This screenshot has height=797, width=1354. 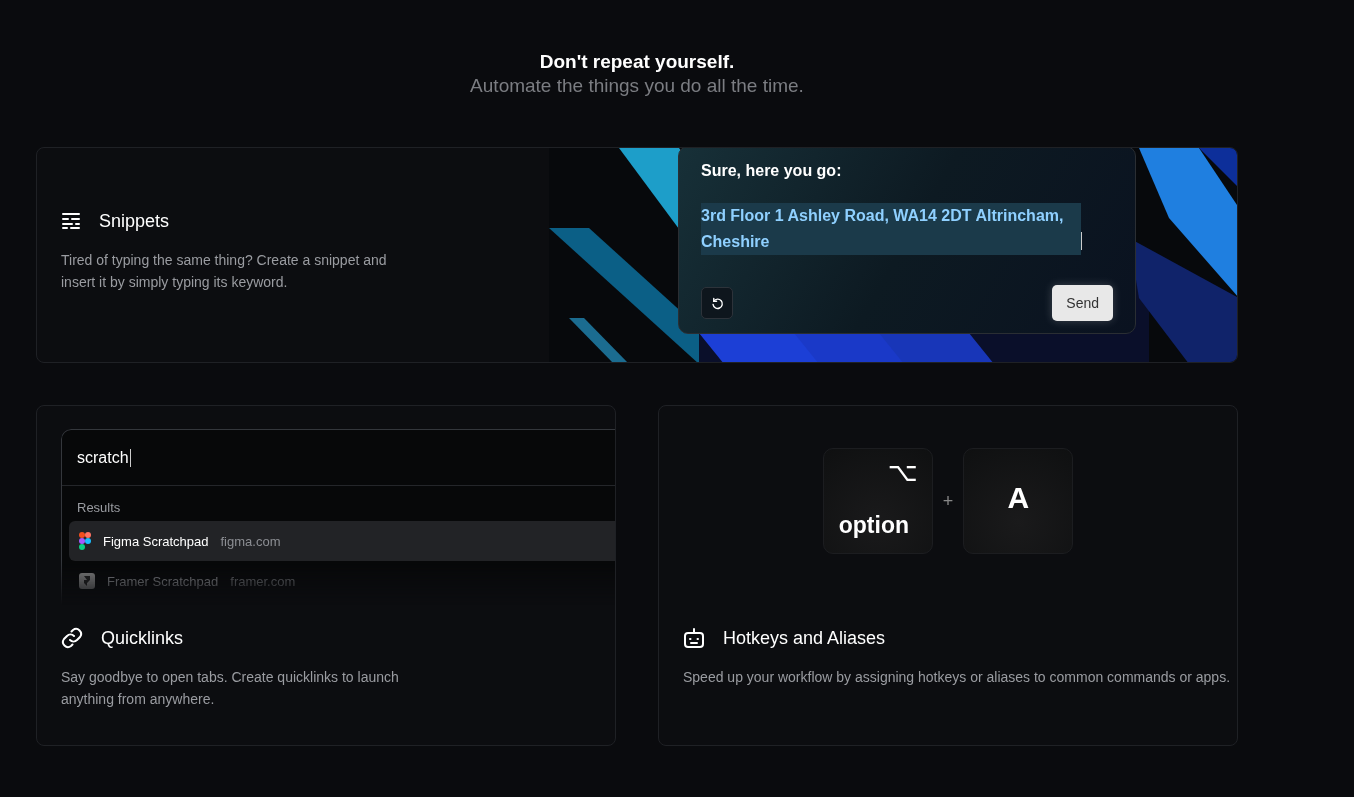 I want to click on section-label: Results, so click(x=99, y=508).